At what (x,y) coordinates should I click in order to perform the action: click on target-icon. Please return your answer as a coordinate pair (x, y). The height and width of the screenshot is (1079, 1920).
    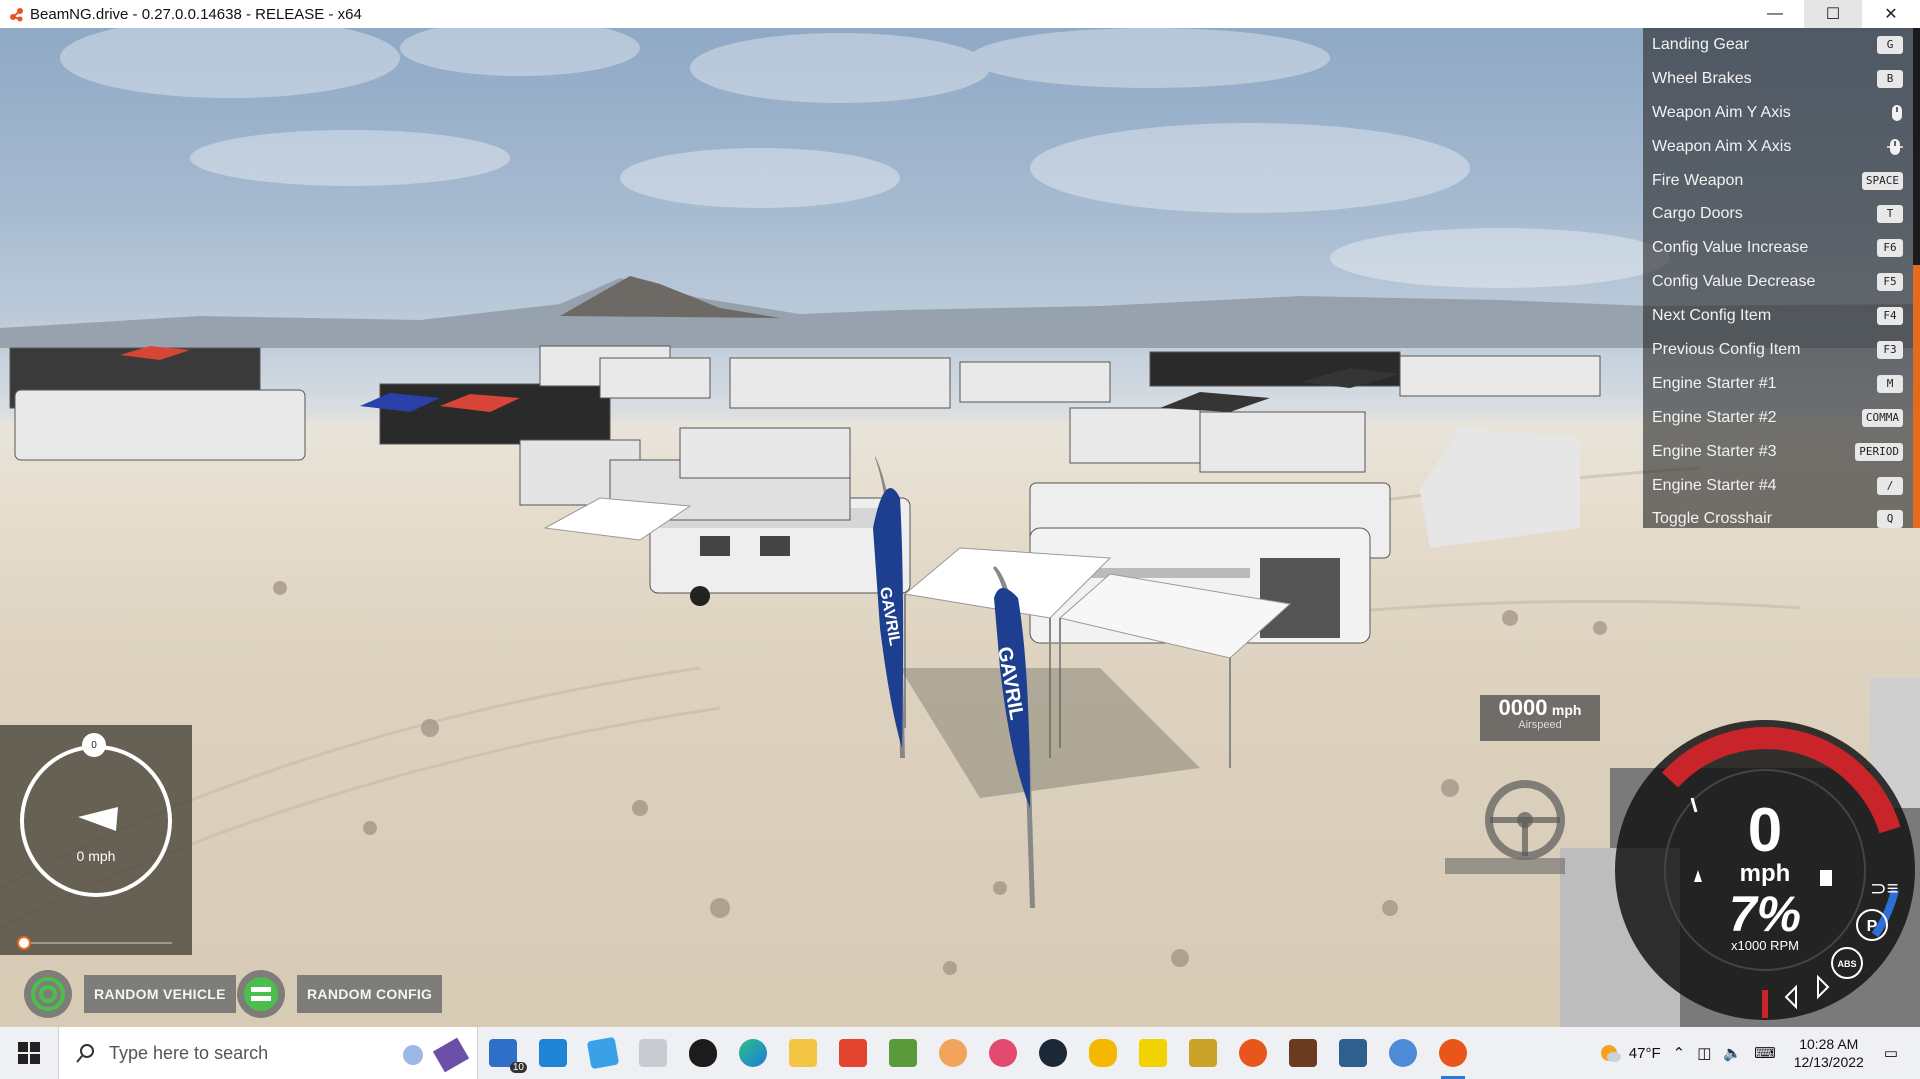
    Looking at the image, I should click on (48, 994).